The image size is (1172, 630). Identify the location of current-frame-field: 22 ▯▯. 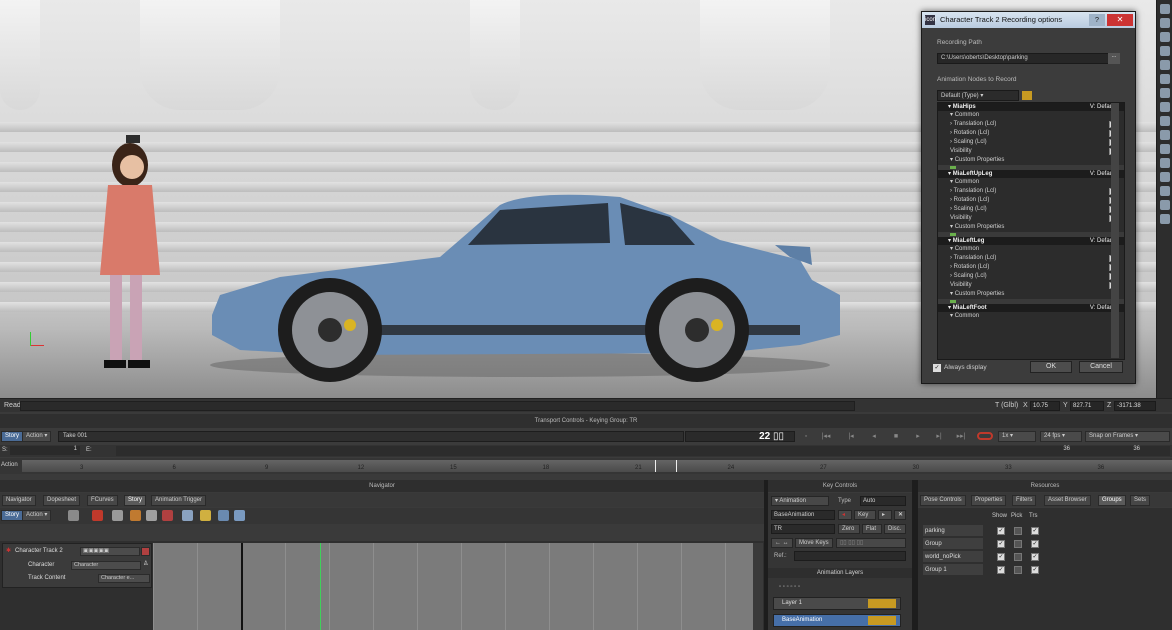
(740, 436).